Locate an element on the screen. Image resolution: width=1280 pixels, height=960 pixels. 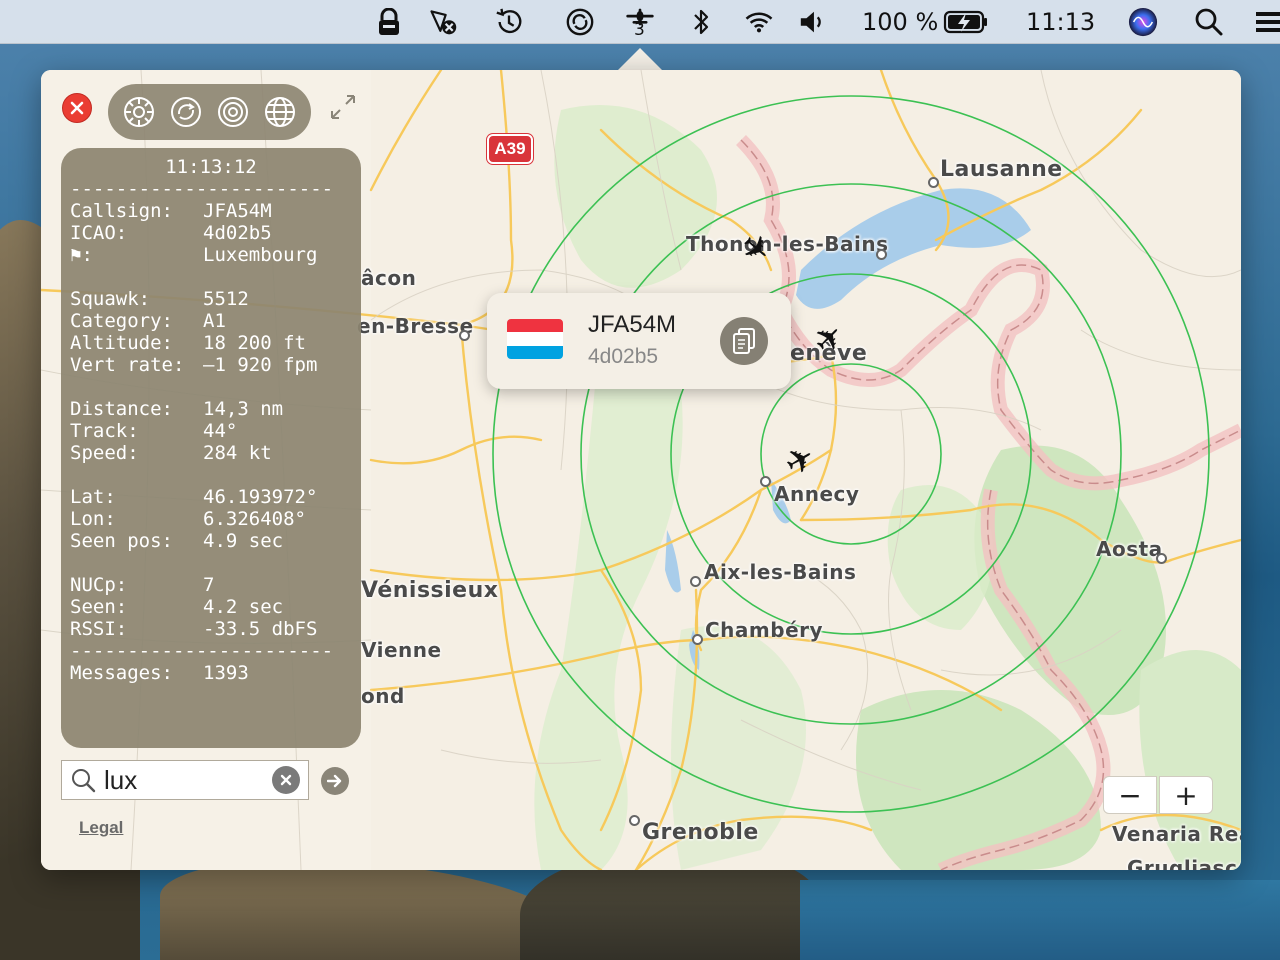
info-value: 5512 is located at coordinates (226, 299).